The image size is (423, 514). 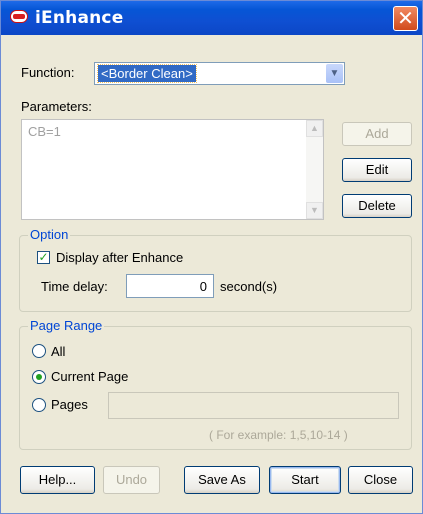 What do you see at coordinates (131, 480) in the screenshot?
I see `undo-button: Undo` at bounding box center [131, 480].